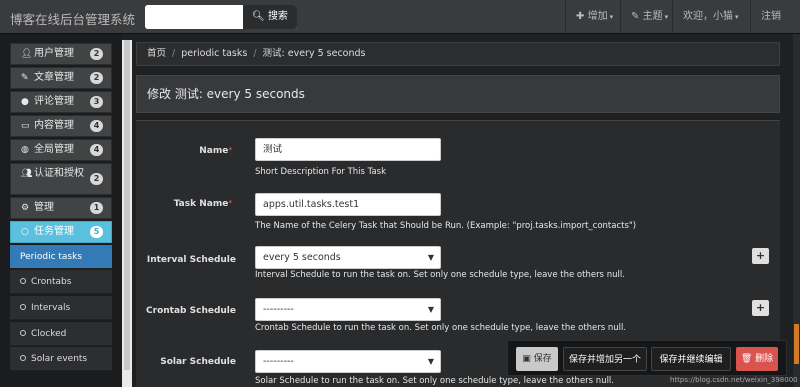  Describe the element at coordinates (796, 344) in the screenshot. I see `scrollbar-thumb` at that location.